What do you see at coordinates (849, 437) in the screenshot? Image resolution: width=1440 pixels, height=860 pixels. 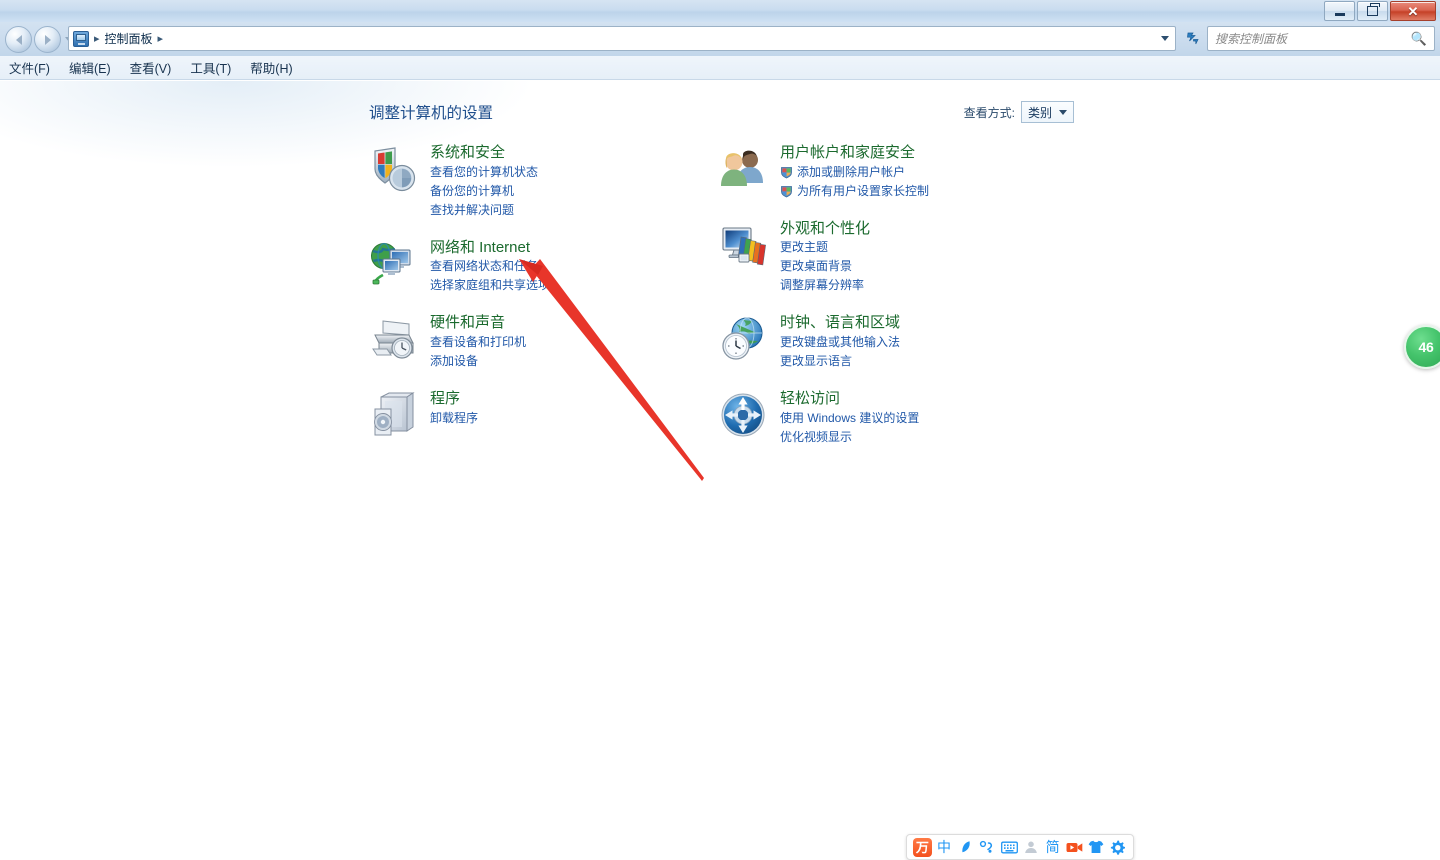 I see `category-link: 优化视频显示` at bounding box center [849, 437].